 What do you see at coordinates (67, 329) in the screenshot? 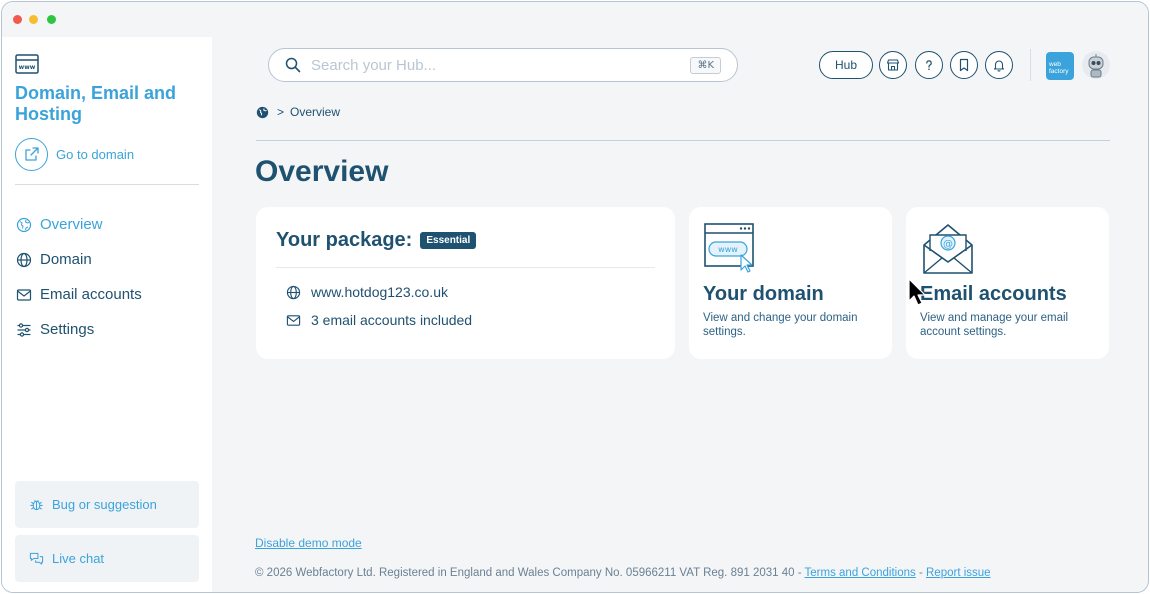
I see `sidebar-item-label: Settings` at bounding box center [67, 329].